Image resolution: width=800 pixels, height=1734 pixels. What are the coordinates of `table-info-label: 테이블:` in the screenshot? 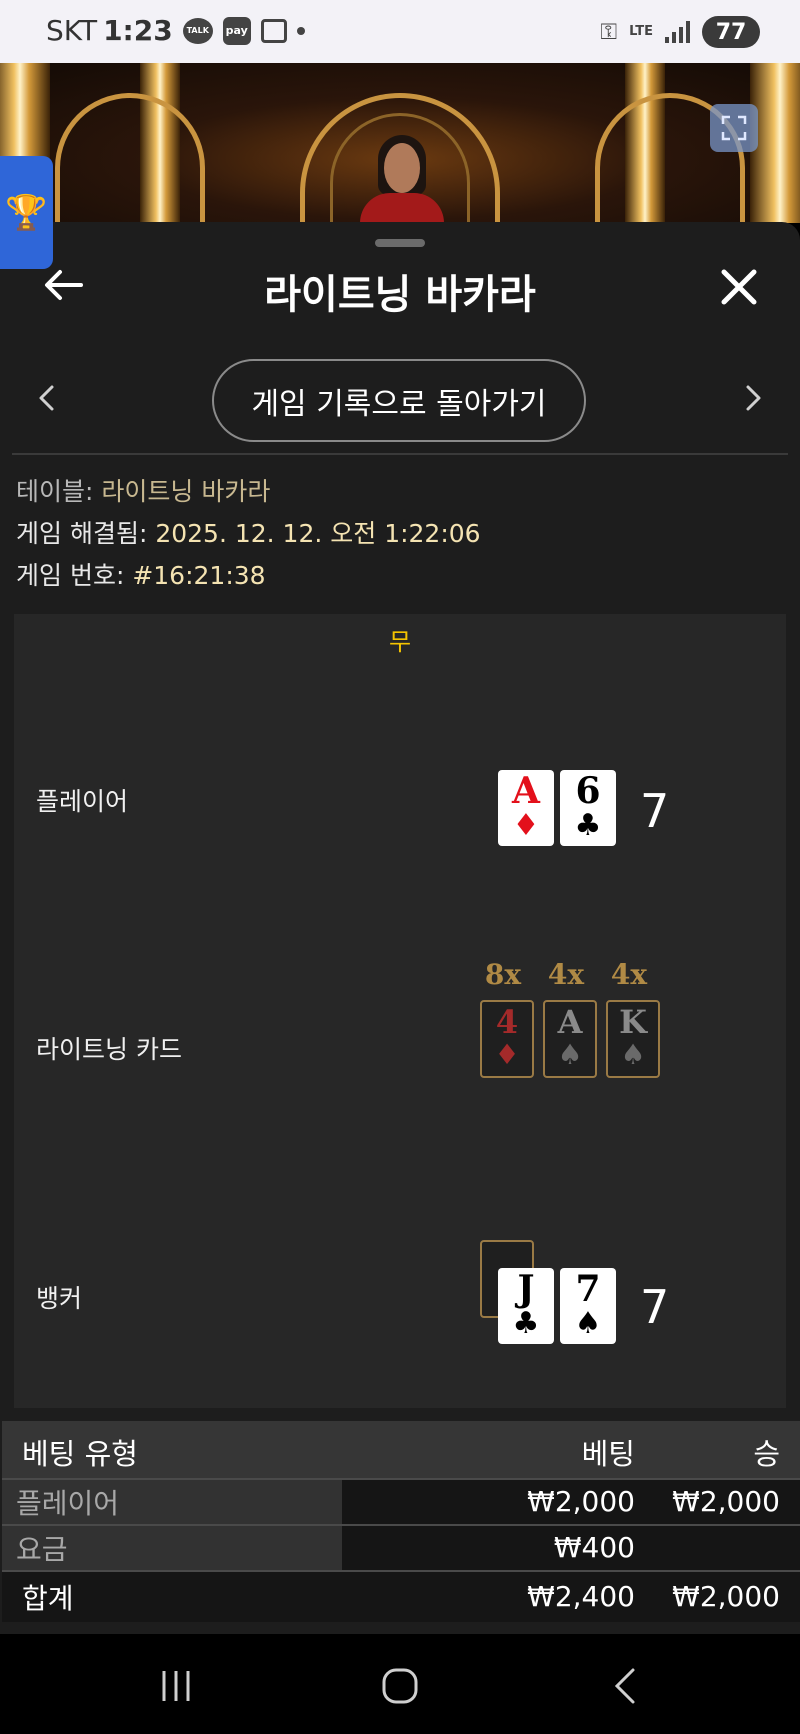 It's located at (59, 491).